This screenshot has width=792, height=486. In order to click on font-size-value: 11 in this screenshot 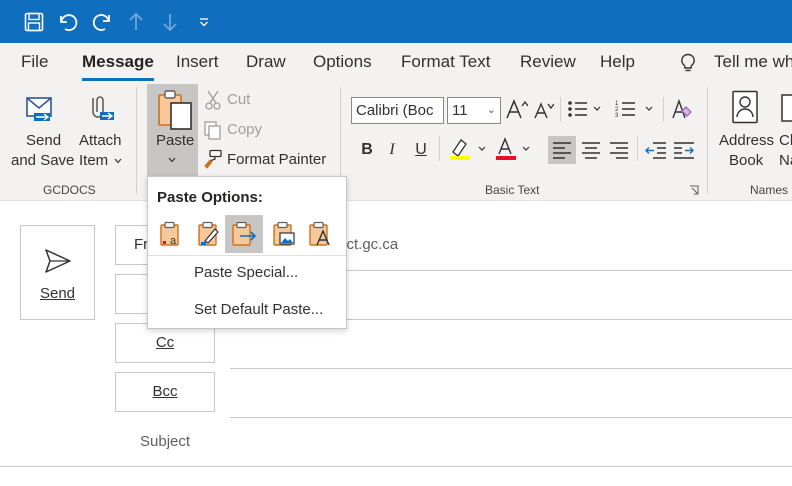, I will do `click(460, 110)`.